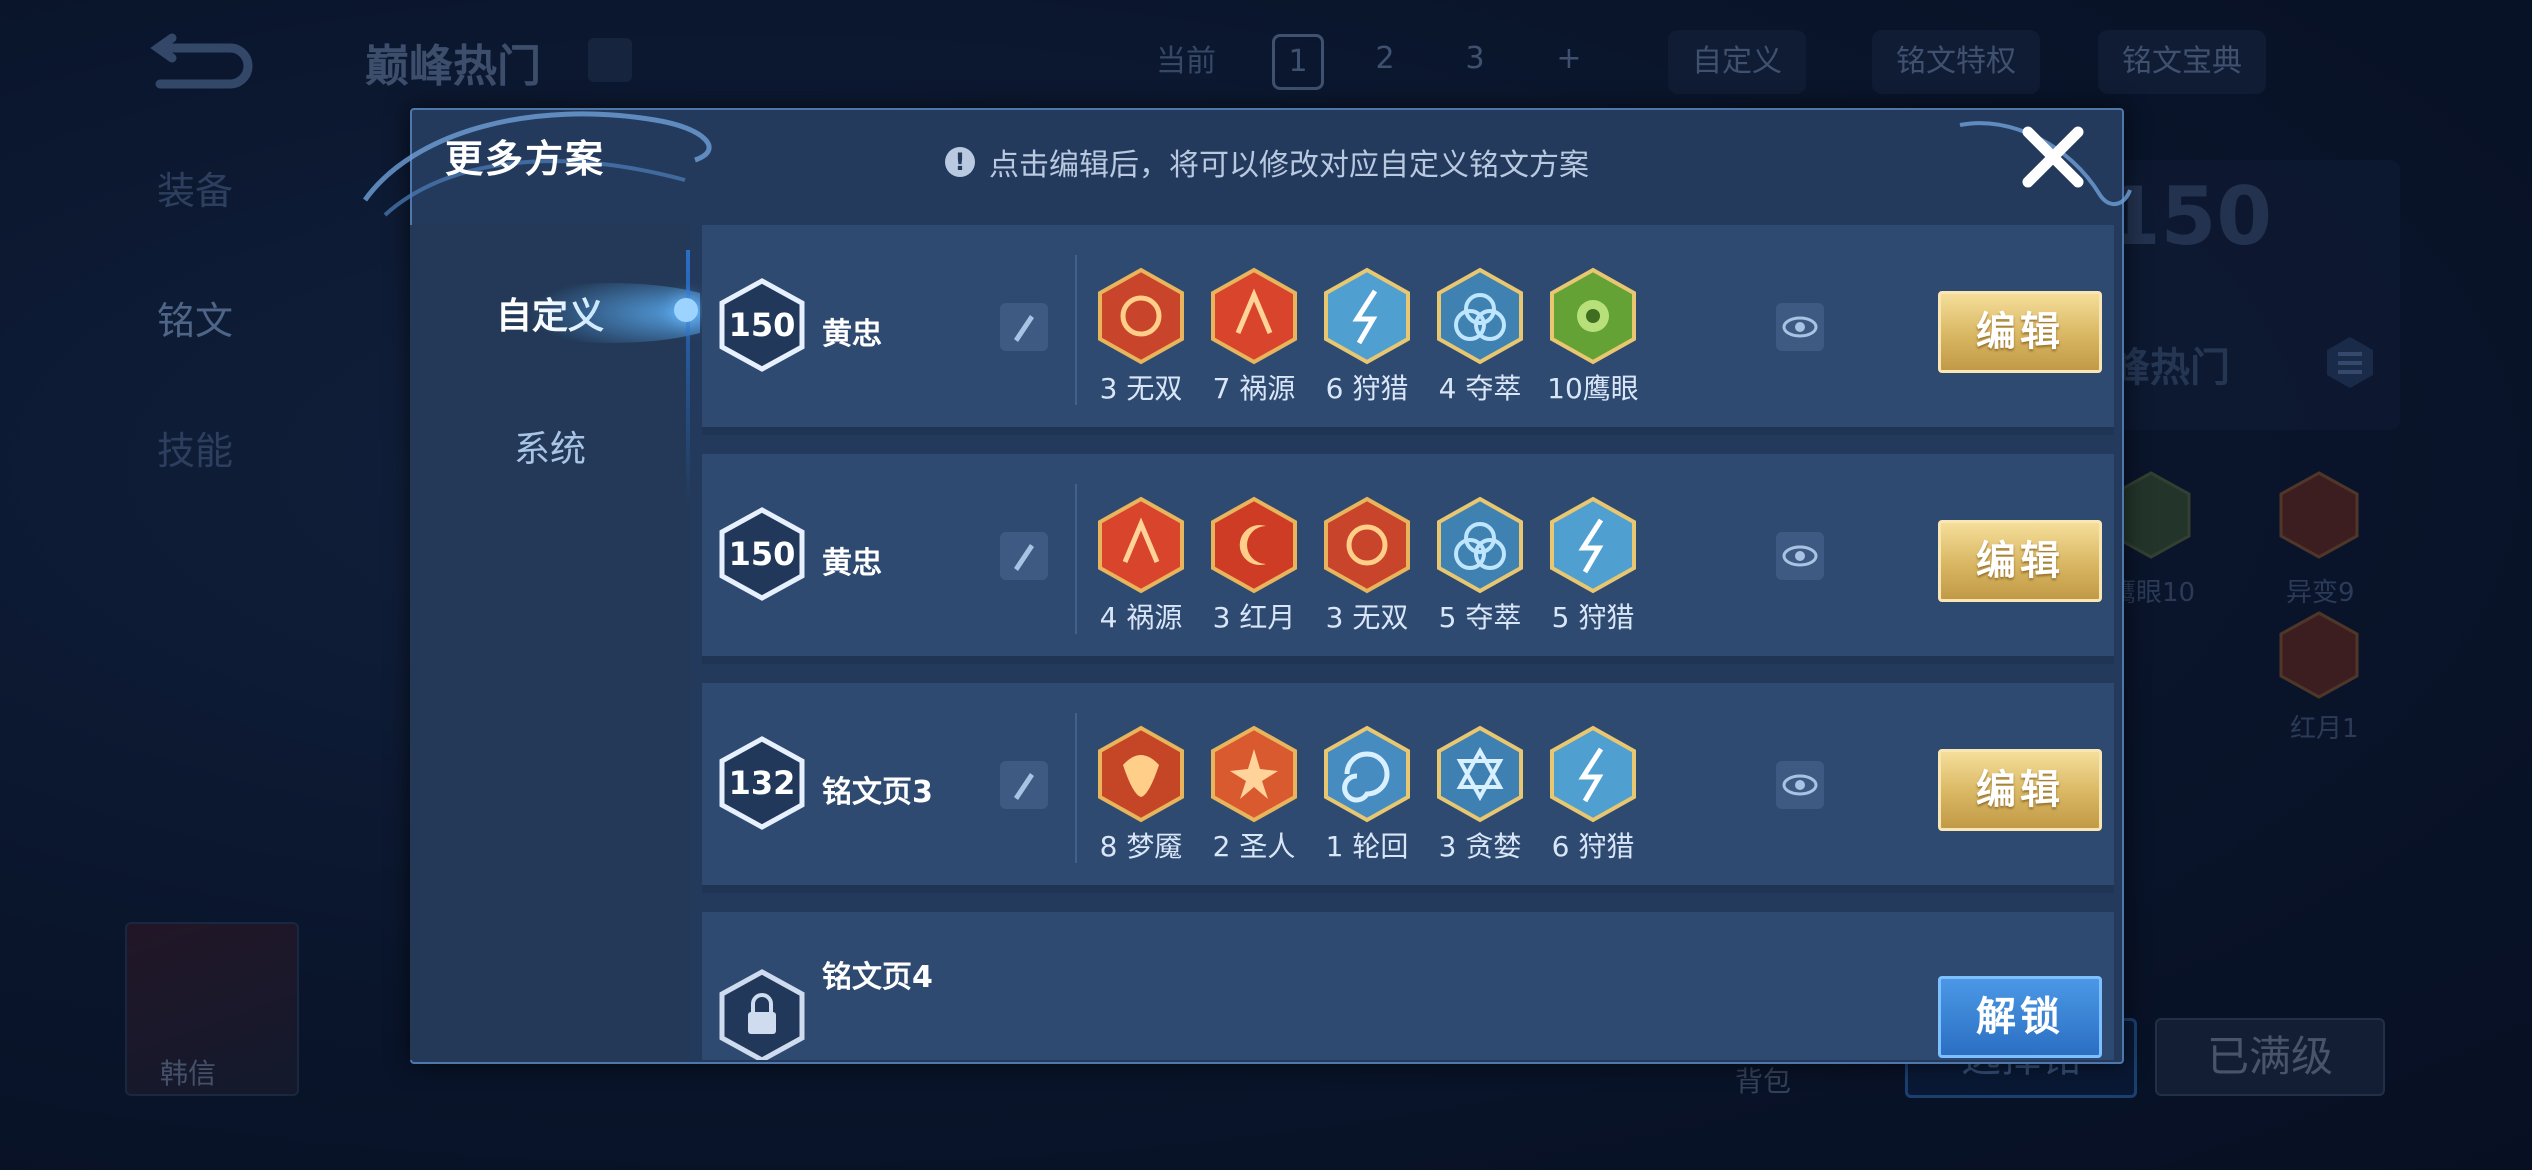 The image size is (2532, 1170). Describe the element at coordinates (1186, 61) in the screenshot. I see `current-label: 当前` at that location.